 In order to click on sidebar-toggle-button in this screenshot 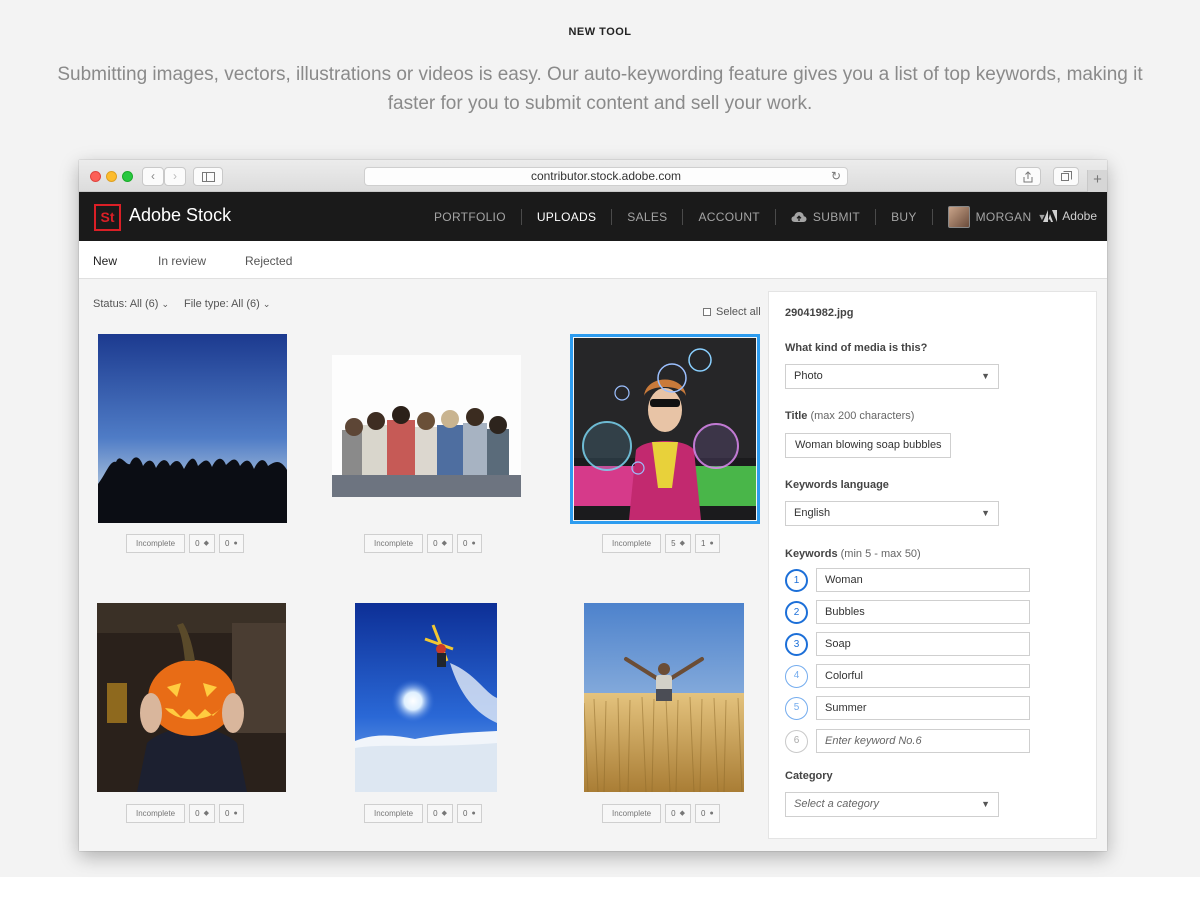, I will do `click(208, 176)`.